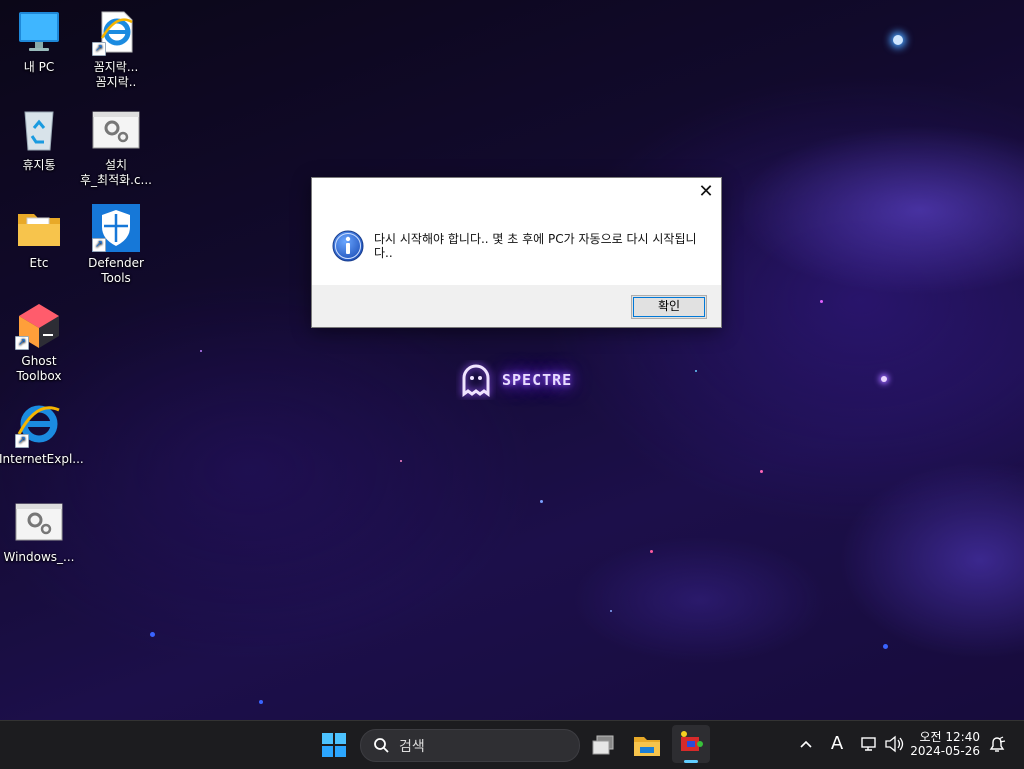  I want to click on recycle-bin-icon, so click(39, 130).